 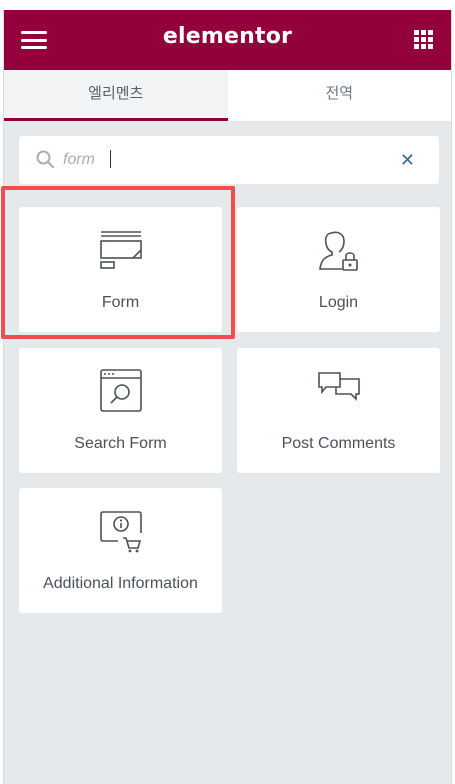 What do you see at coordinates (338, 251) in the screenshot?
I see `login-icon` at bounding box center [338, 251].